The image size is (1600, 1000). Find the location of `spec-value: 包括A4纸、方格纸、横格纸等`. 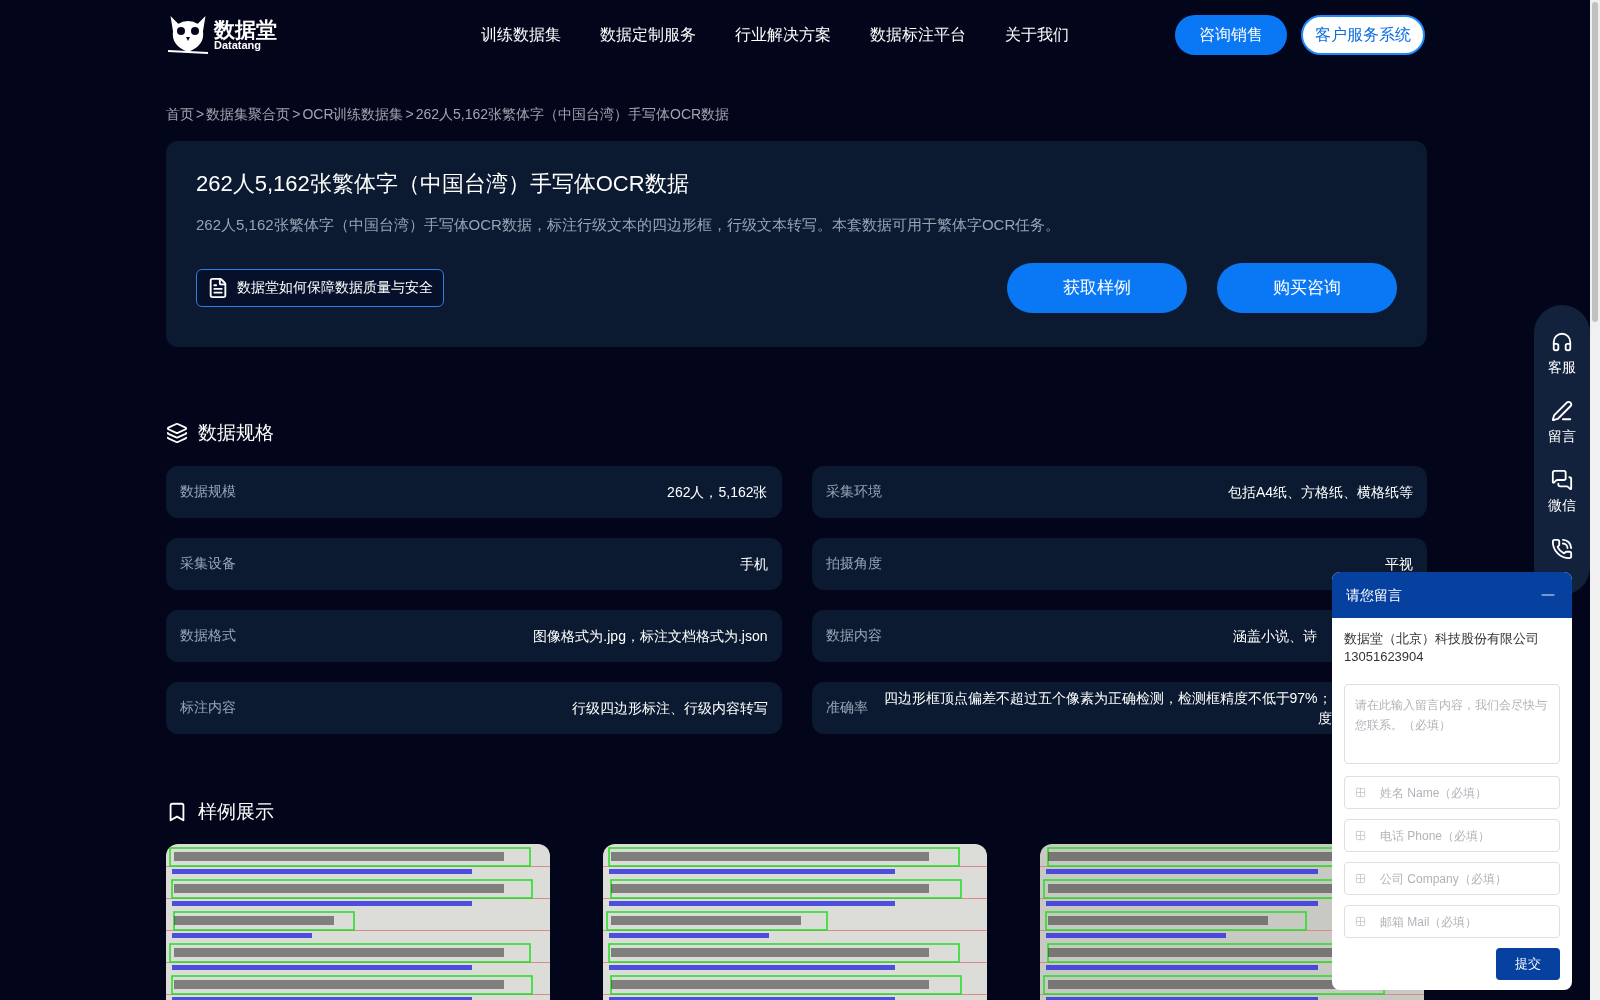

spec-value: 包括A4纸、方格纸、横格纸等 is located at coordinates (1320, 492).